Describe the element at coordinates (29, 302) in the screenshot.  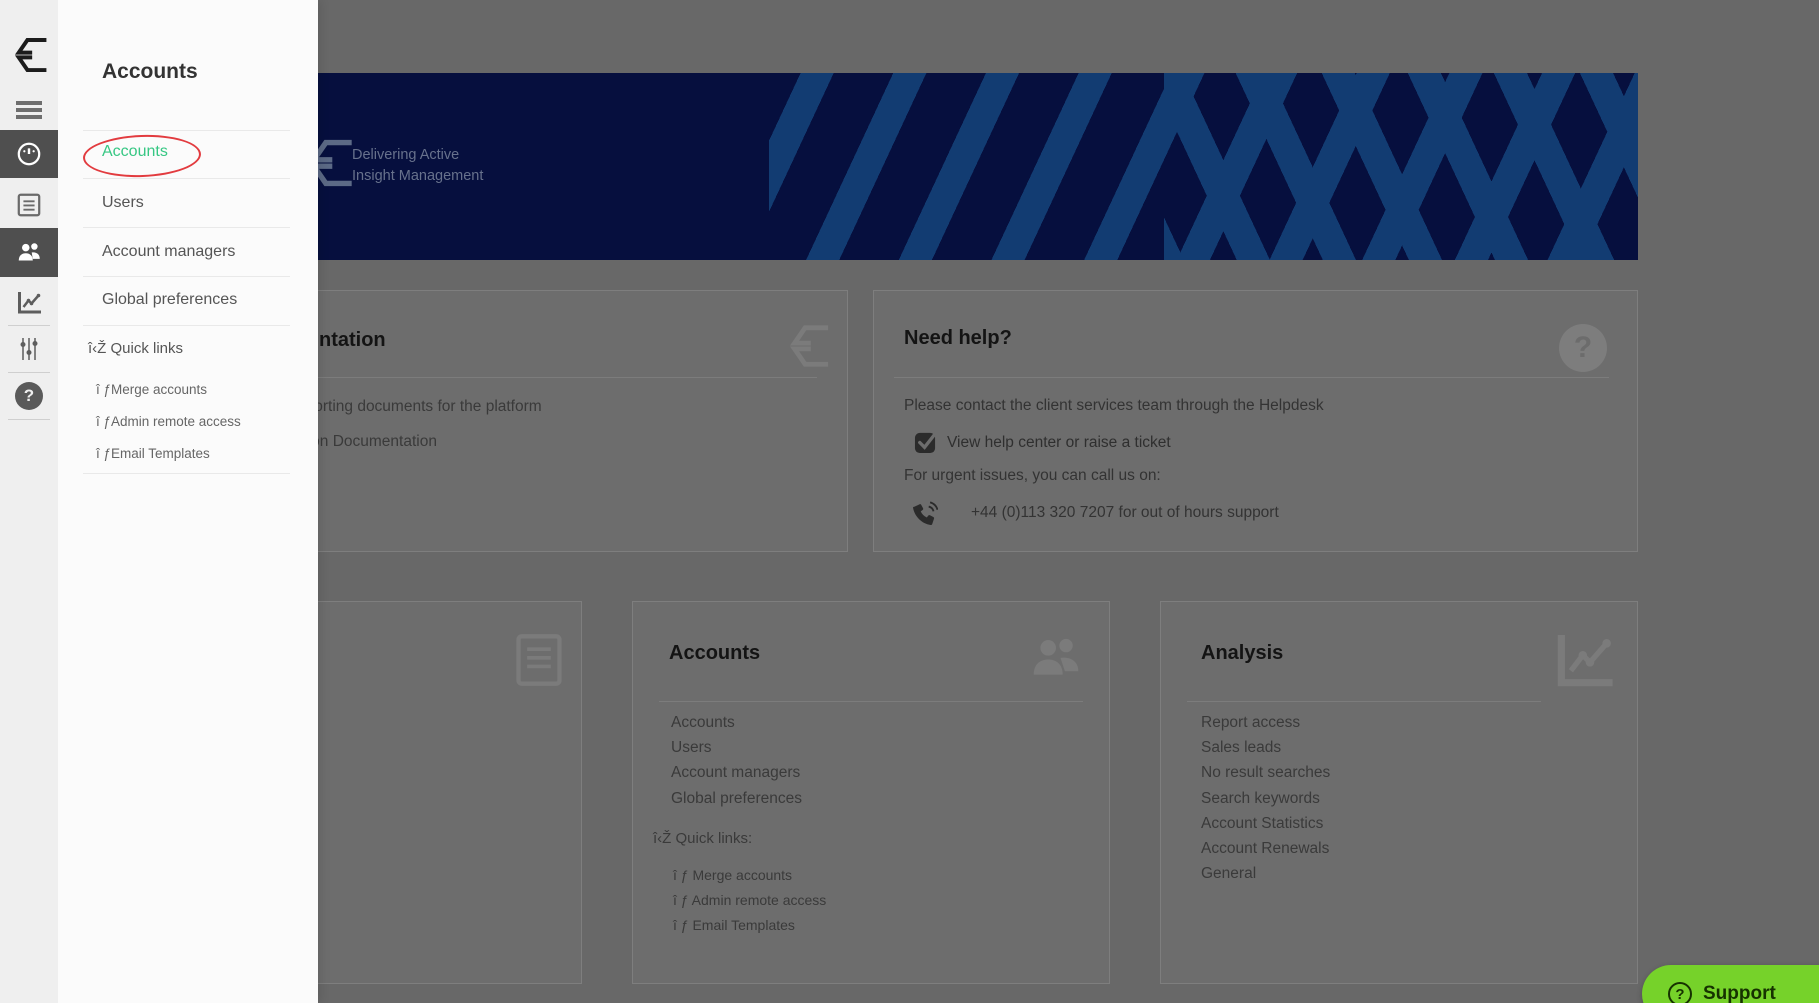
I see `sidebar-item-analysis` at that location.